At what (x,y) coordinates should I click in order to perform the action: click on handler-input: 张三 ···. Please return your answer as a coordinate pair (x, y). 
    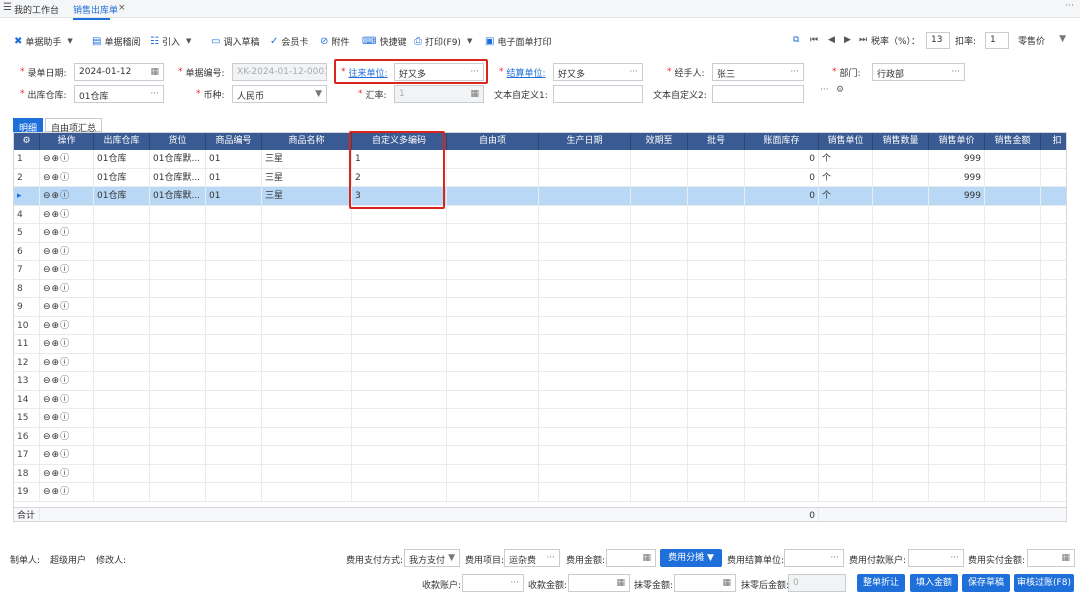
    Looking at the image, I should click on (758, 72).